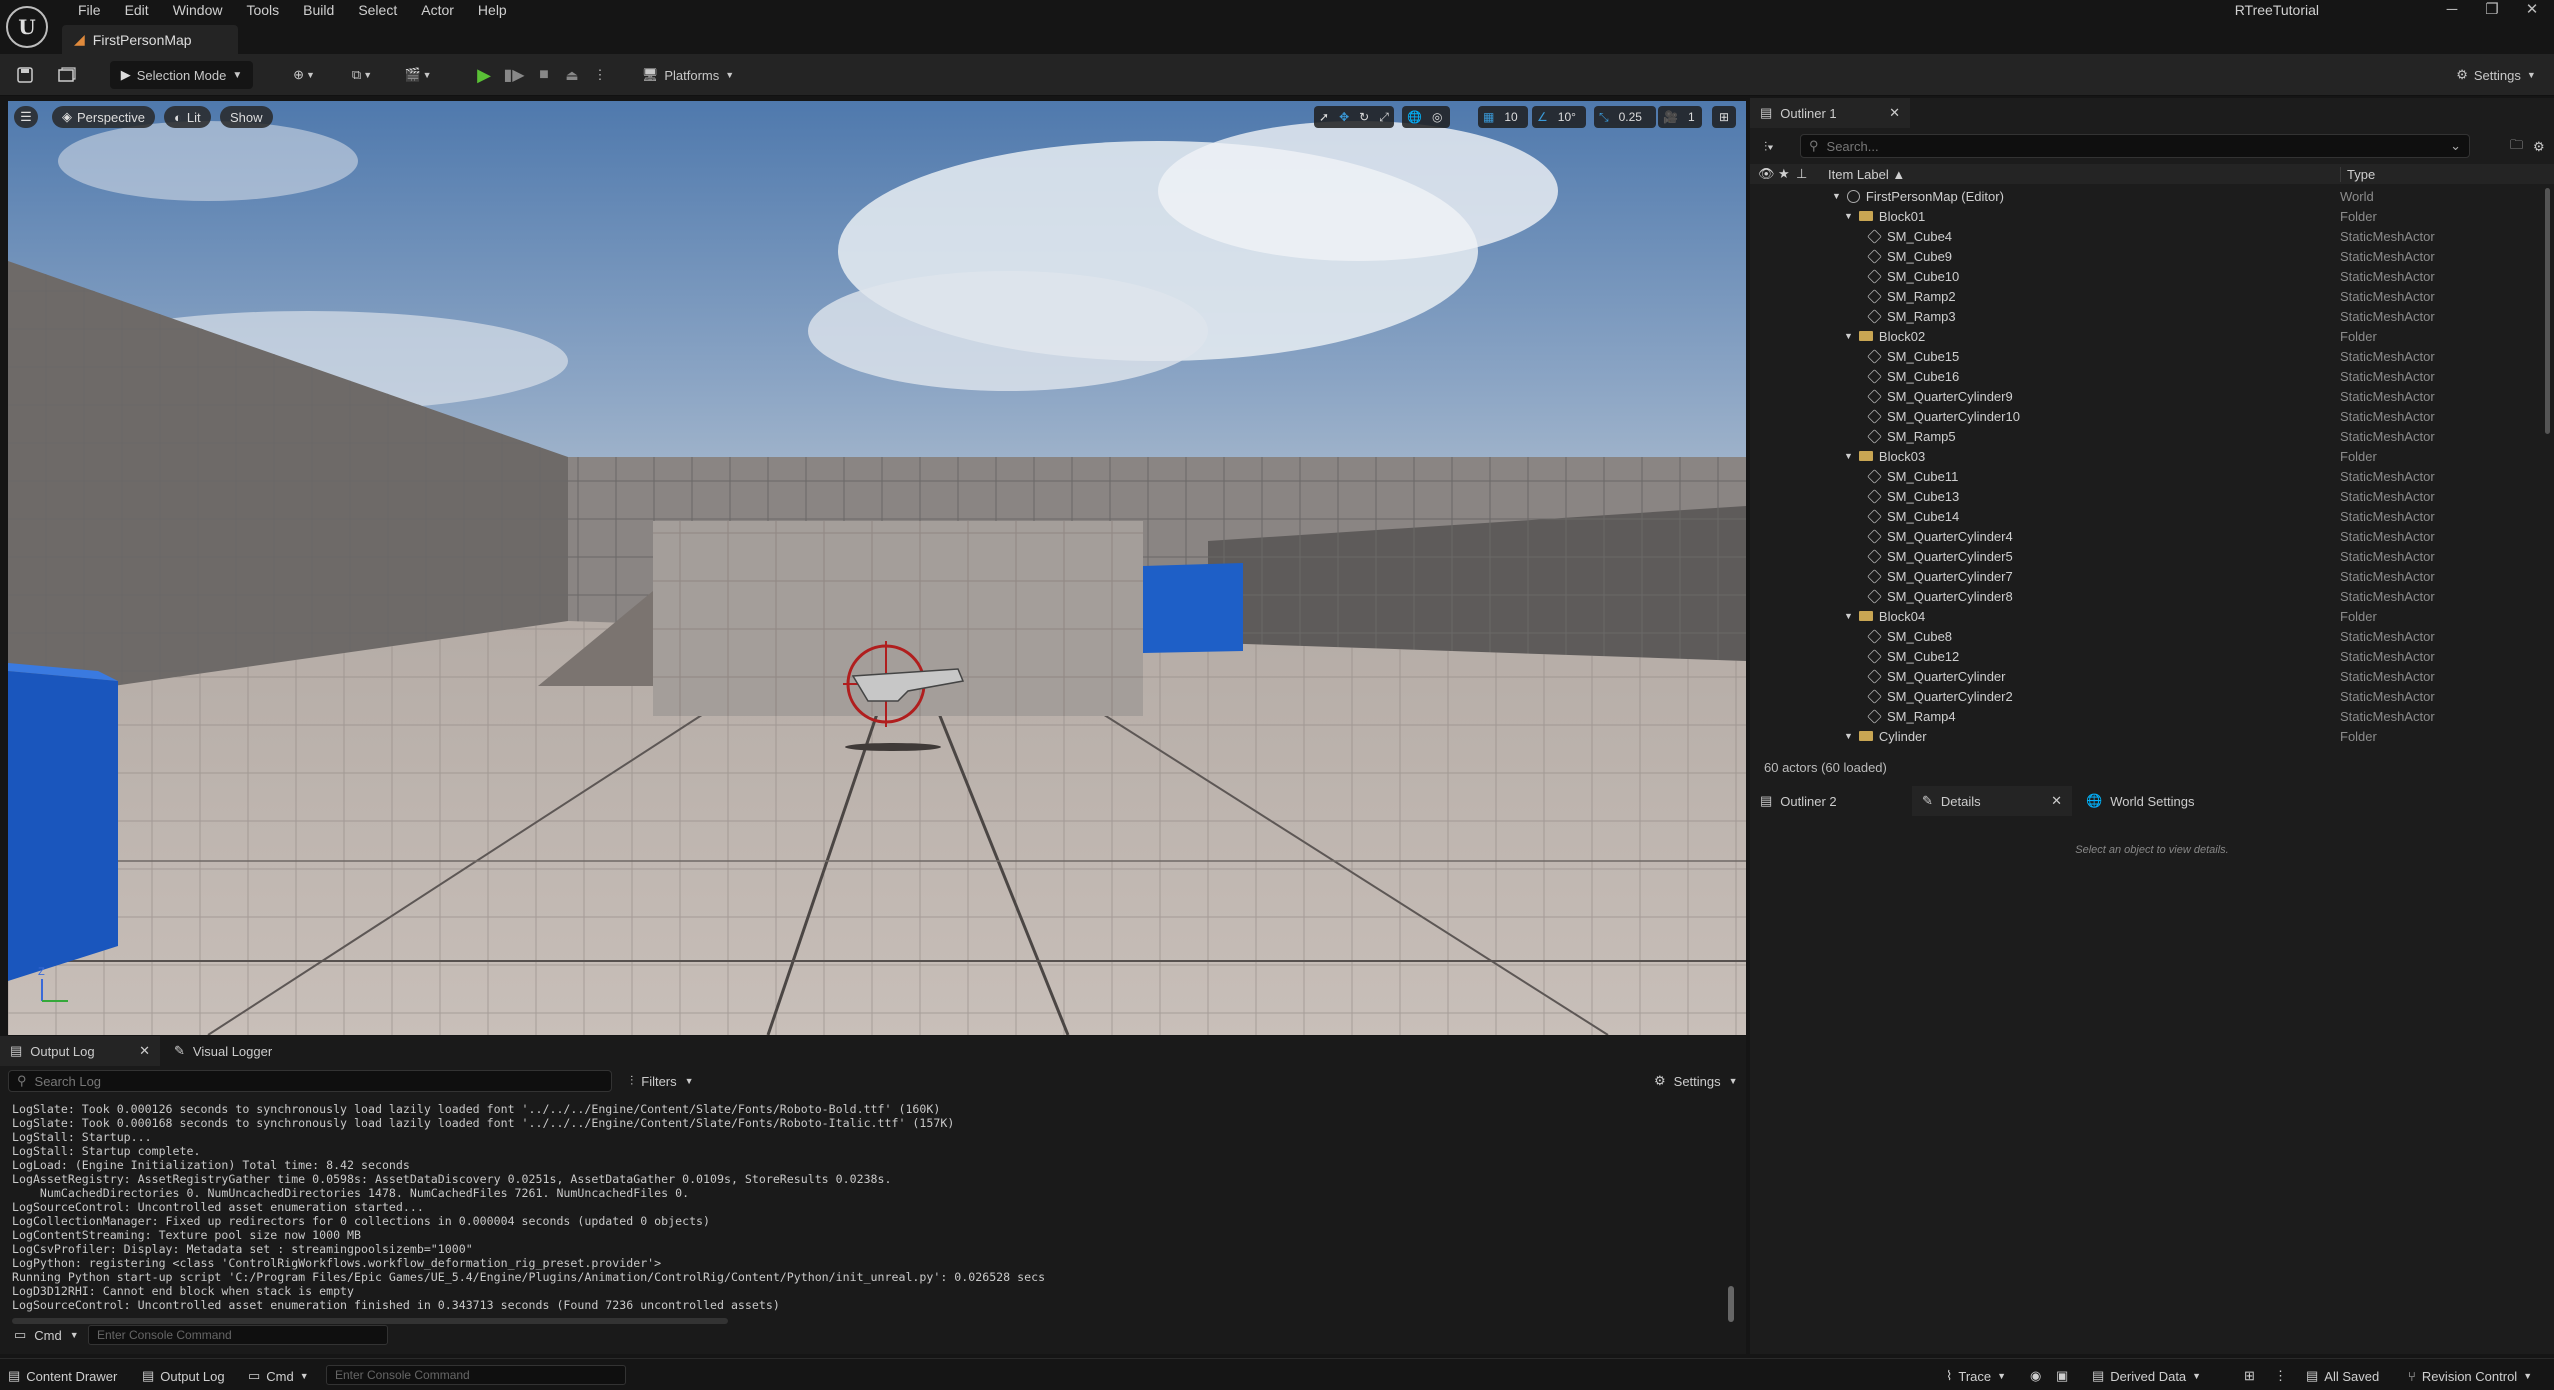 This screenshot has height=1390, width=2554. Describe the element at coordinates (2145, 616) in the screenshot. I see `outliner-row: ▼ Block04 Folder` at that location.